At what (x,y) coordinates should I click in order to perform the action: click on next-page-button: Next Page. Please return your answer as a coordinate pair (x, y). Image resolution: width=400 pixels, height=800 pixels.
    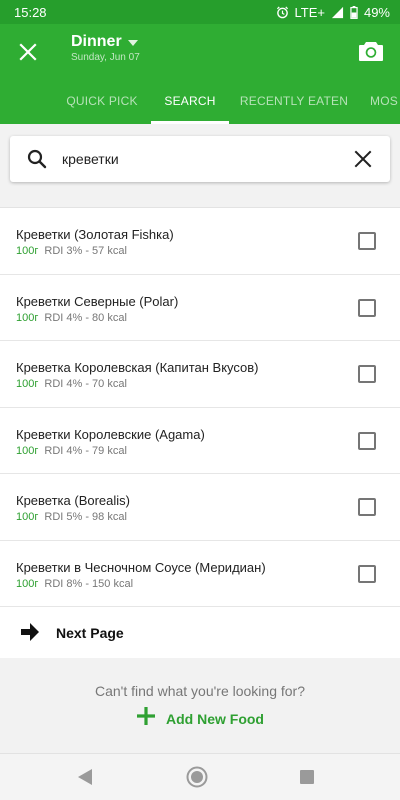
    Looking at the image, I should click on (200, 633).